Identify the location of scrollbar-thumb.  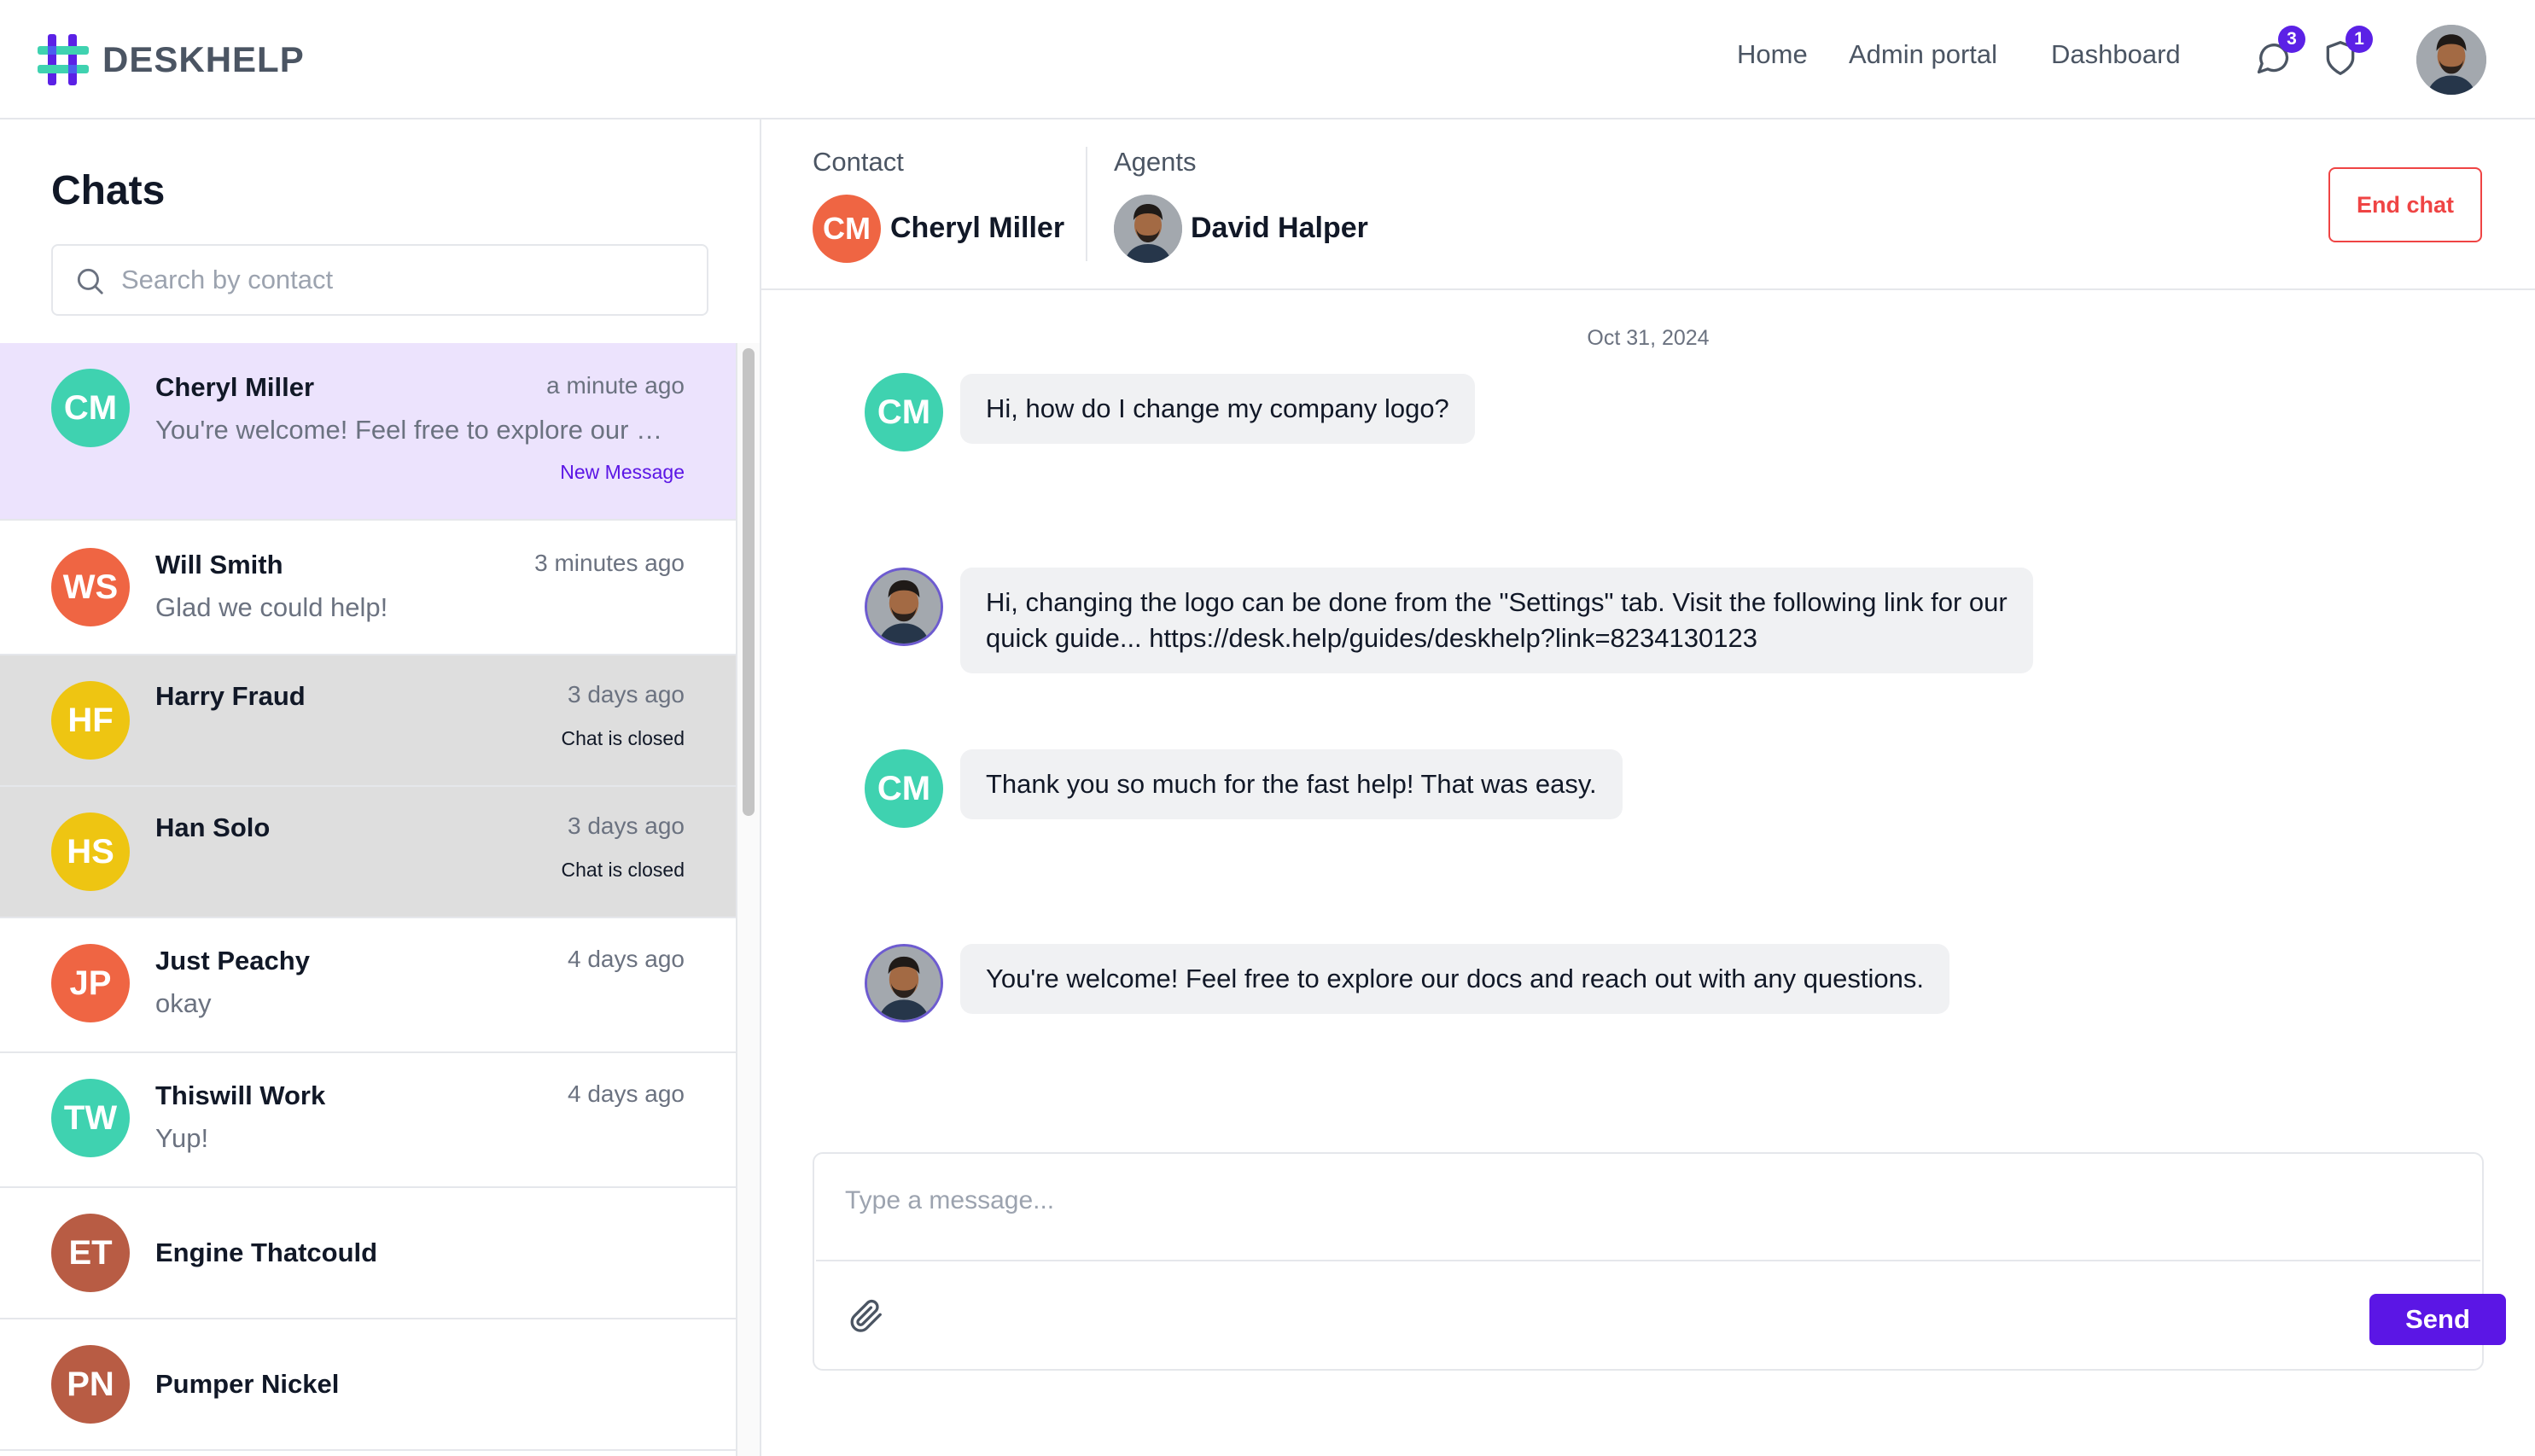
(749, 582).